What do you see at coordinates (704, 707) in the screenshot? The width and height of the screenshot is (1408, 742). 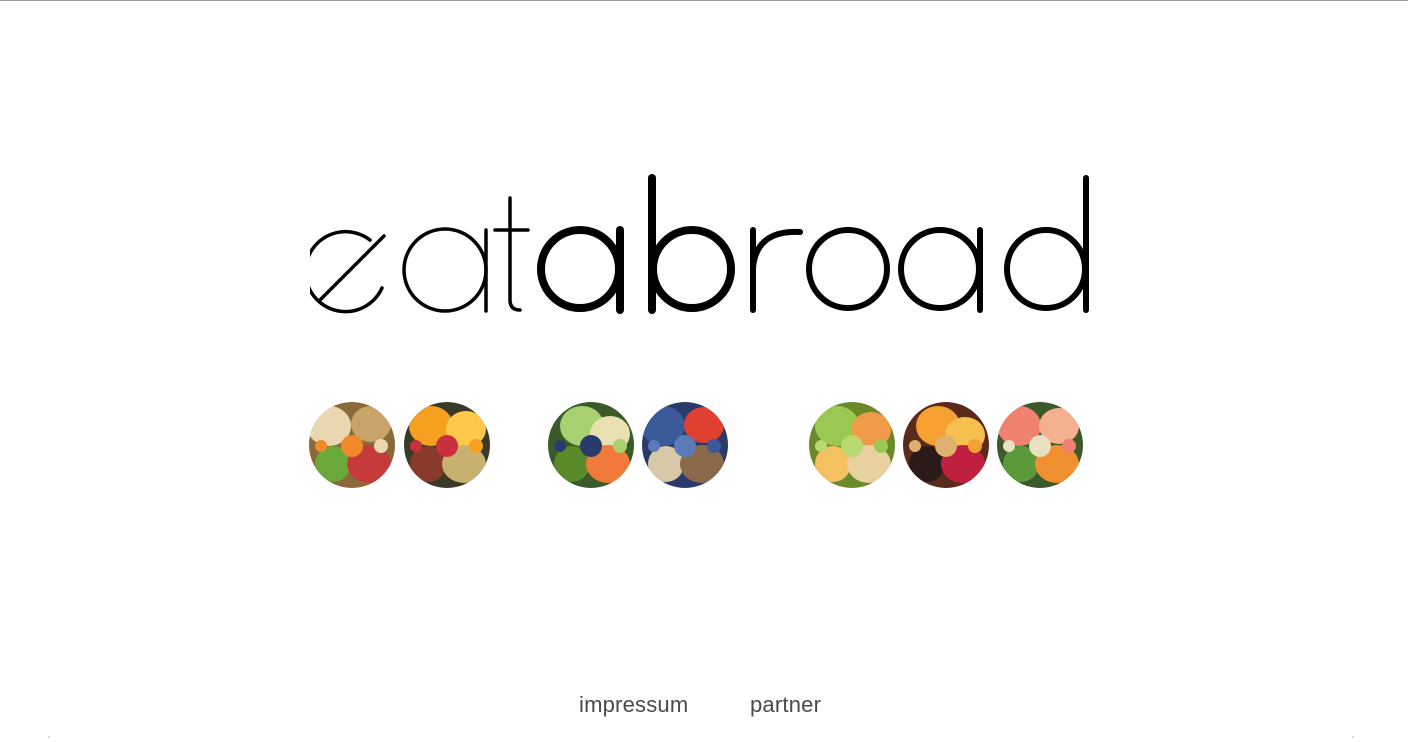 I see `footer-nav: impressum partner` at bounding box center [704, 707].